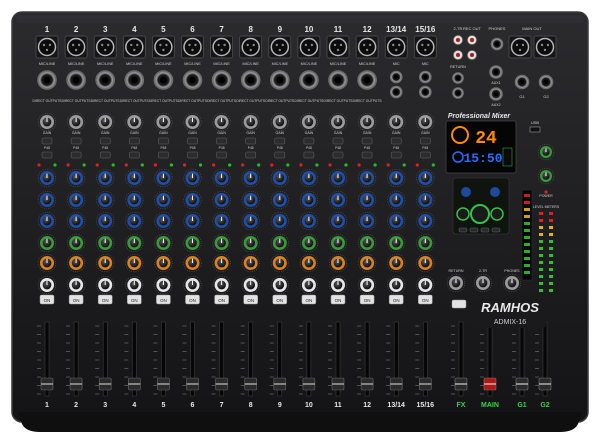  Describe the element at coordinates (546, 82) in the screenshot. I see `group2-out-jack` at that location.